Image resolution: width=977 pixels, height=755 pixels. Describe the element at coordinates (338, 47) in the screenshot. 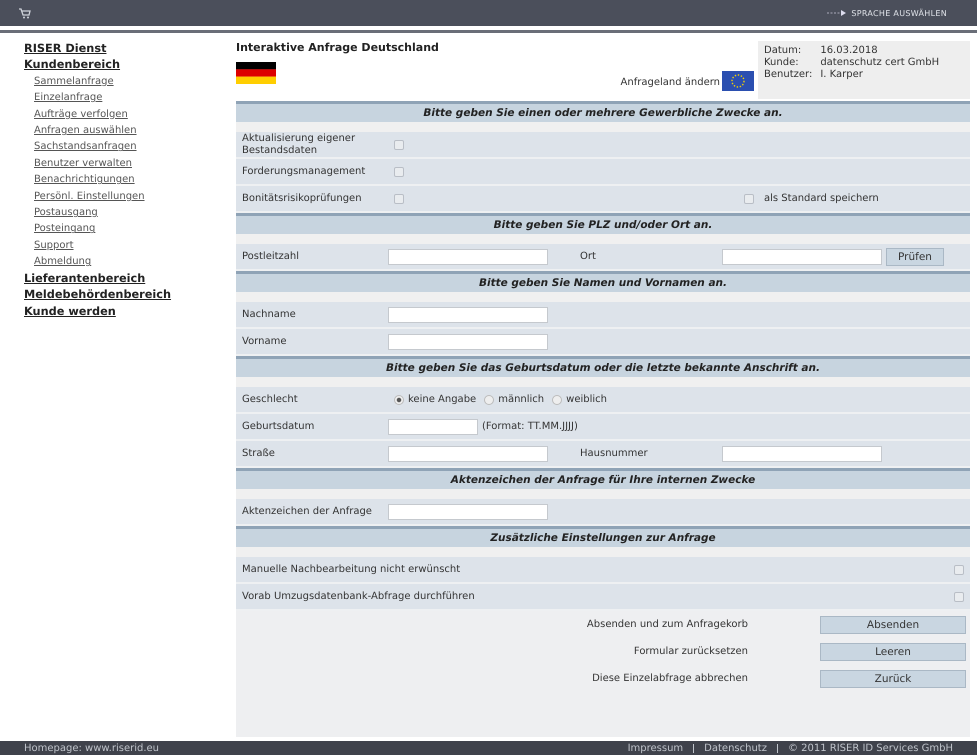

I see `page-title: Interaktive Anfrage Deutschland` at that location.